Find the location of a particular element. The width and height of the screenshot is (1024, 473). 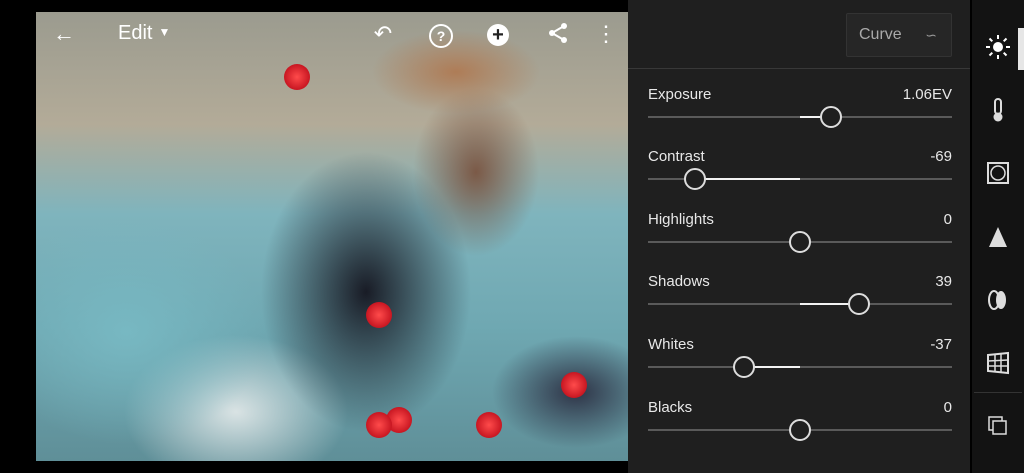

slider-row-contrast: Contrast -69 is located at coordinates (800, 176).